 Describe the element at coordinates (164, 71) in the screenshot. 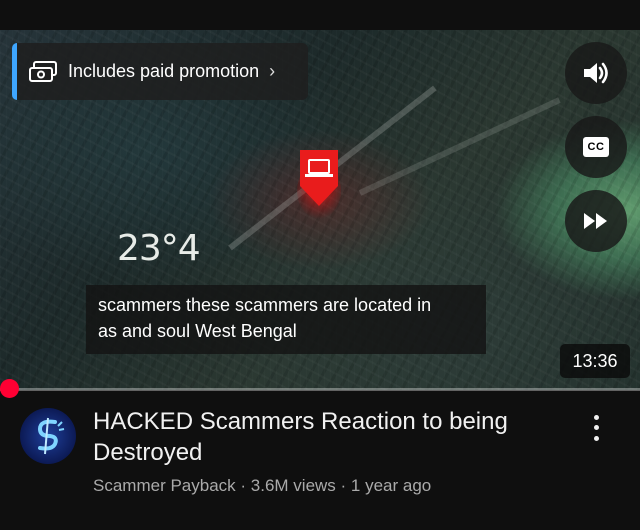

I see `promo-label: Includes paid promotion` at that location.